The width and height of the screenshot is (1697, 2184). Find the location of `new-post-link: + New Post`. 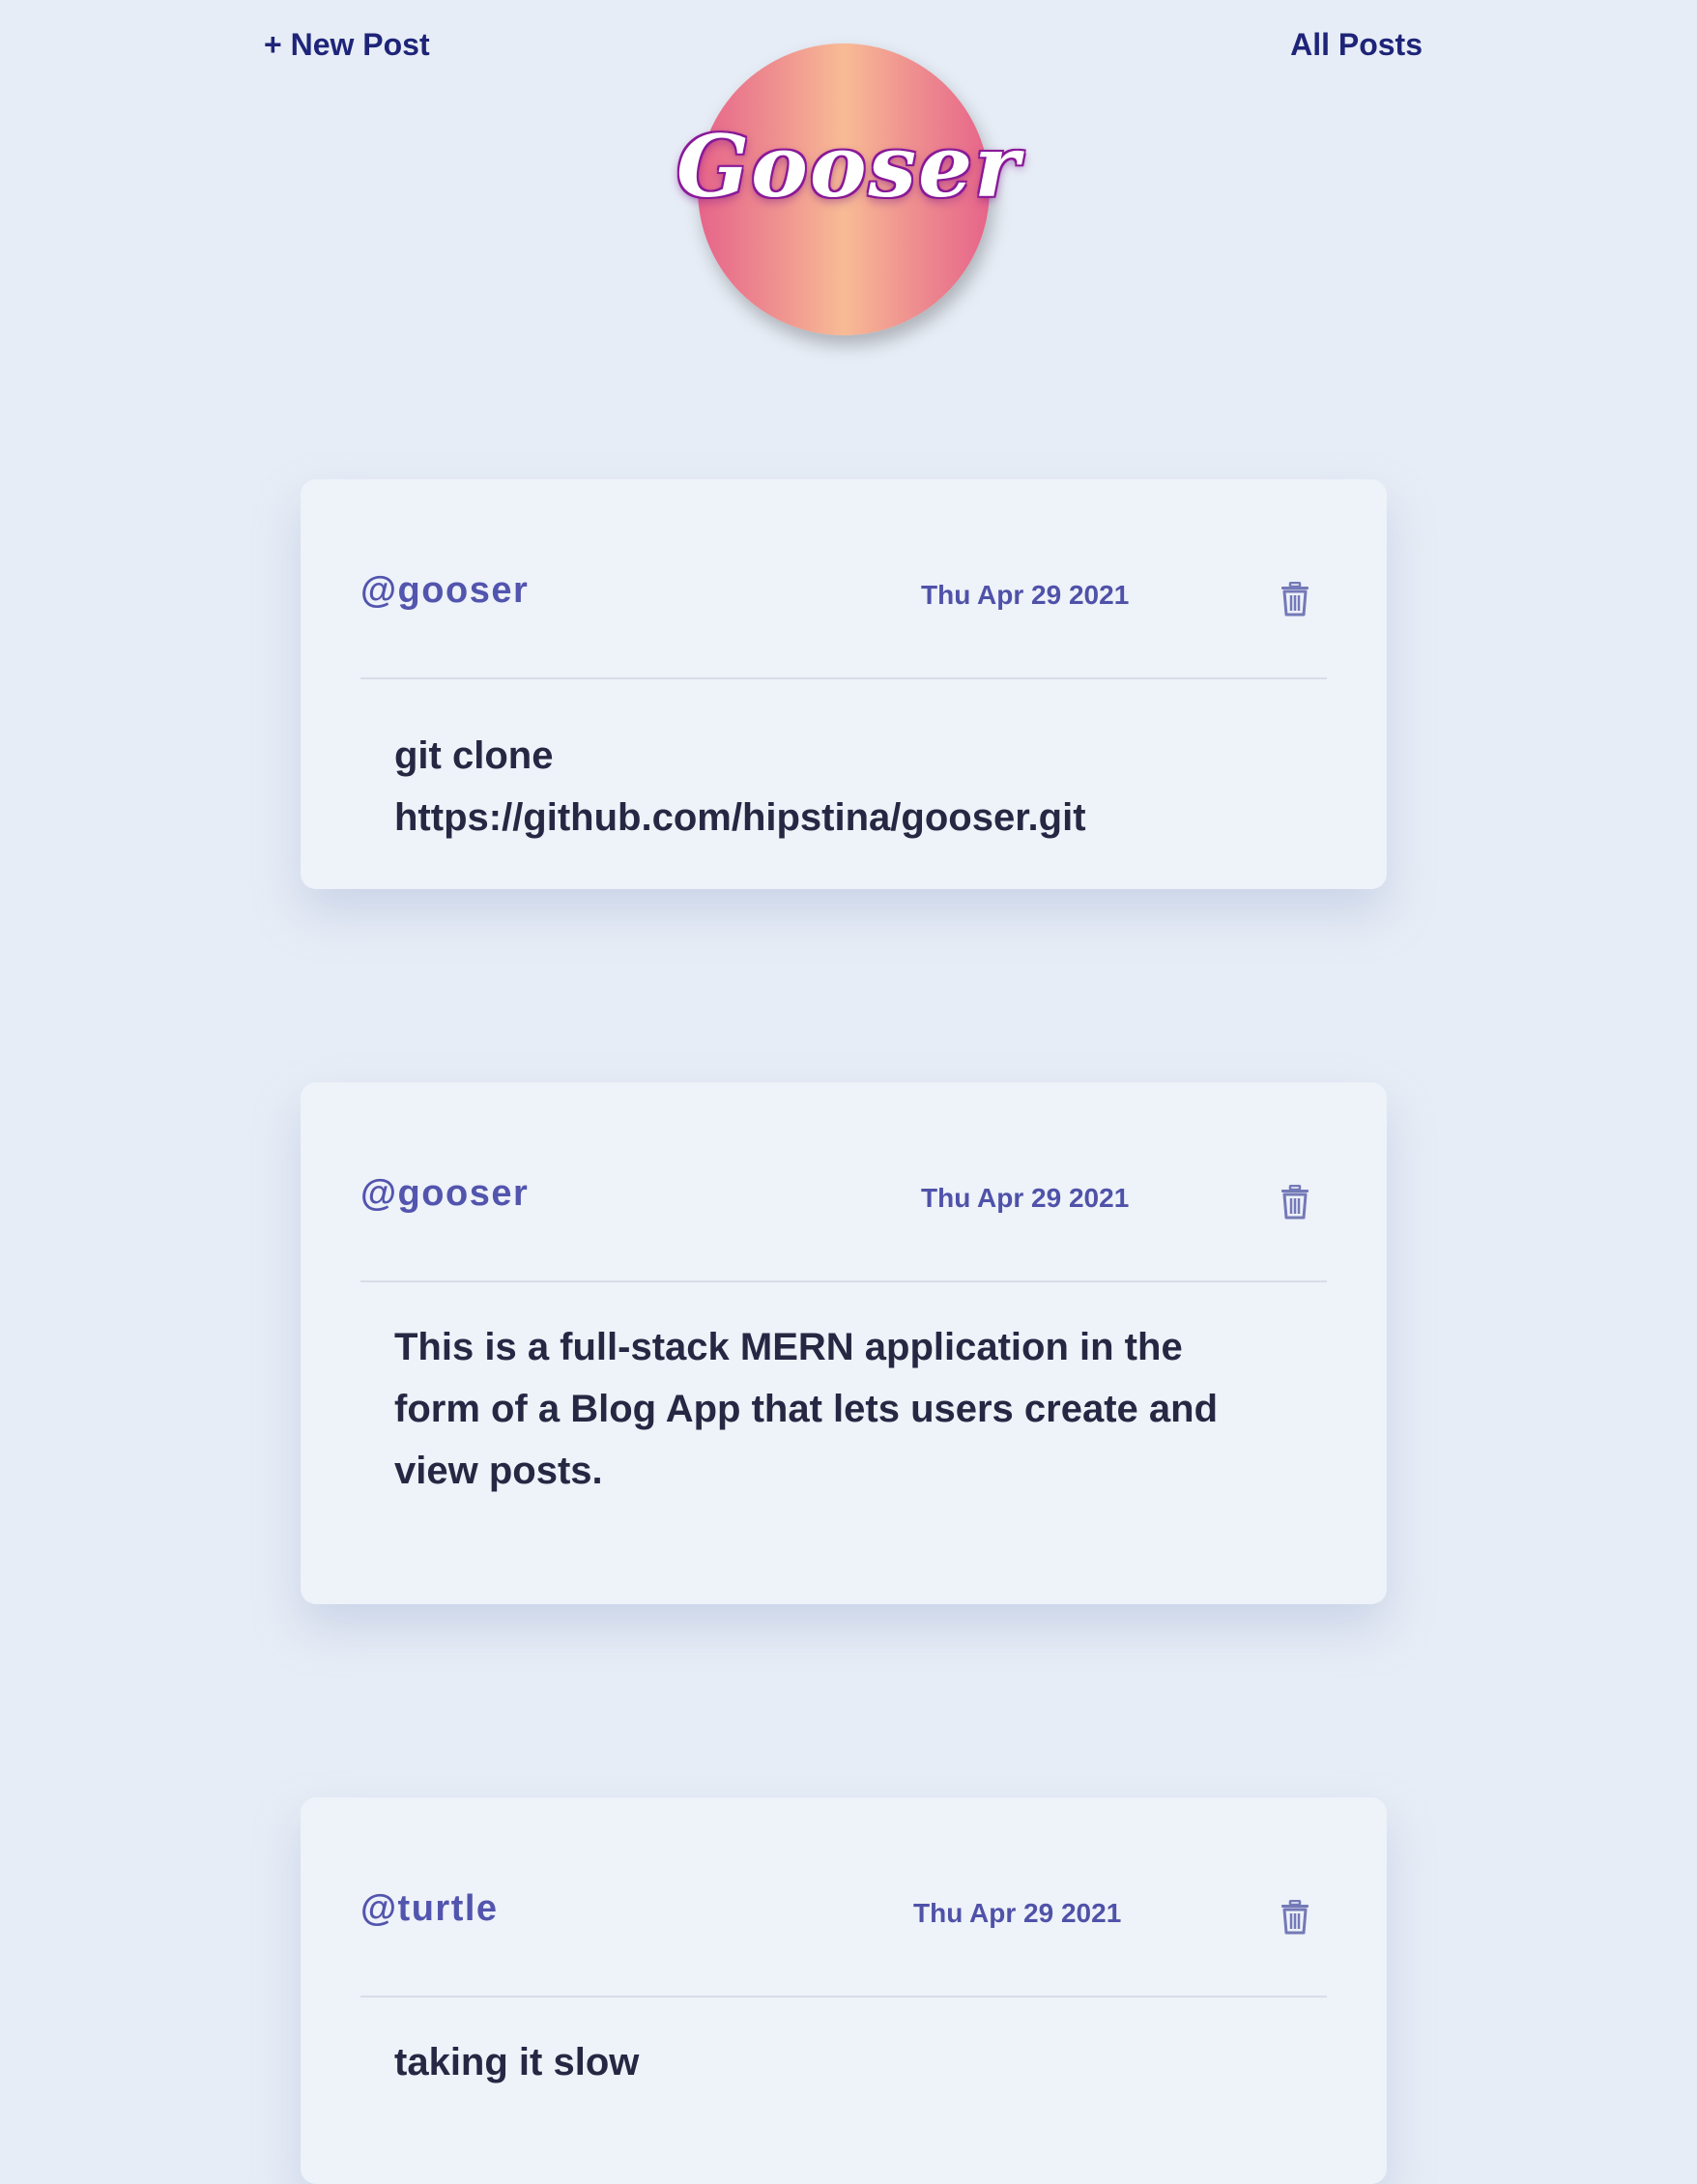

new-post-link: + New Post is located at coordinates (347, 45).